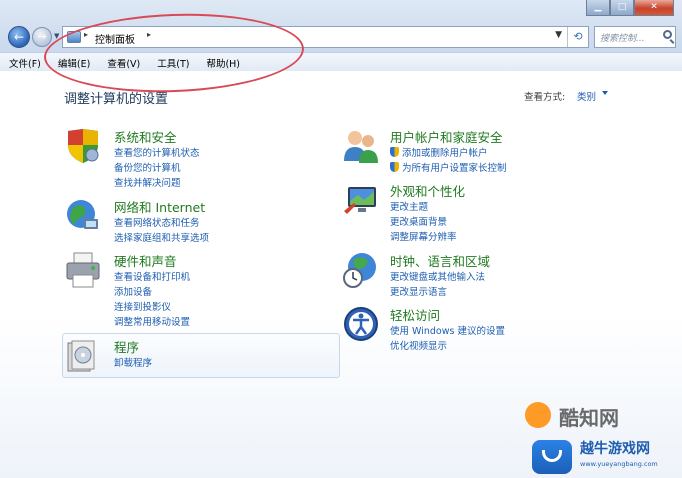  What do you see at coordinates (558, 35) in the screenshot?
I see `address-dropdown-icon: ▼` at bounding box center [558, 35].